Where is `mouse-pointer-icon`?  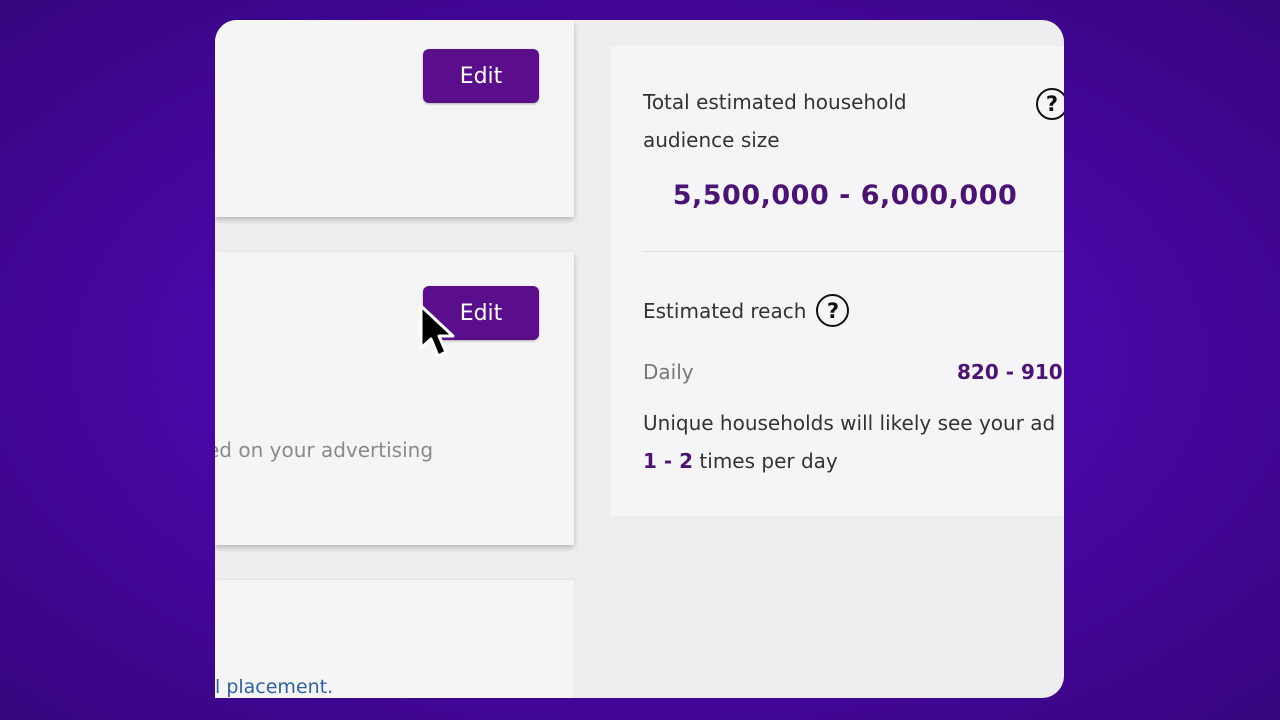 mouse-pointer-icon is located at coordinates (437, 331).